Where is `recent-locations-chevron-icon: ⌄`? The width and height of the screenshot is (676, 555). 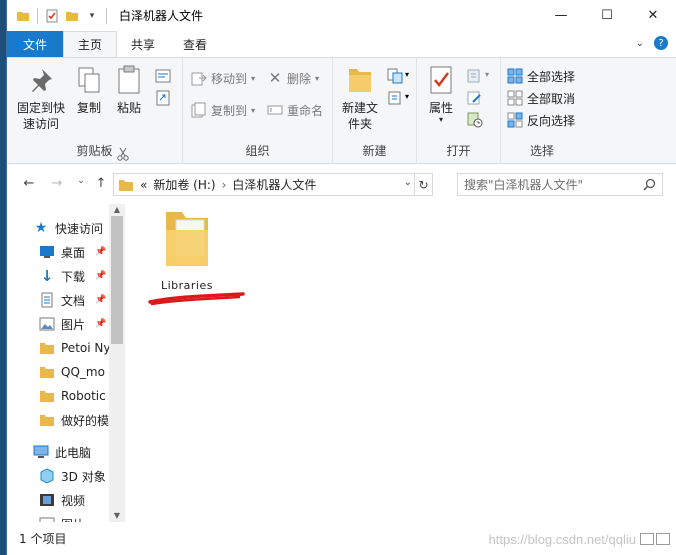 recent-locations-chevron-icon: ⌄ is located at coordinates (81, 181).